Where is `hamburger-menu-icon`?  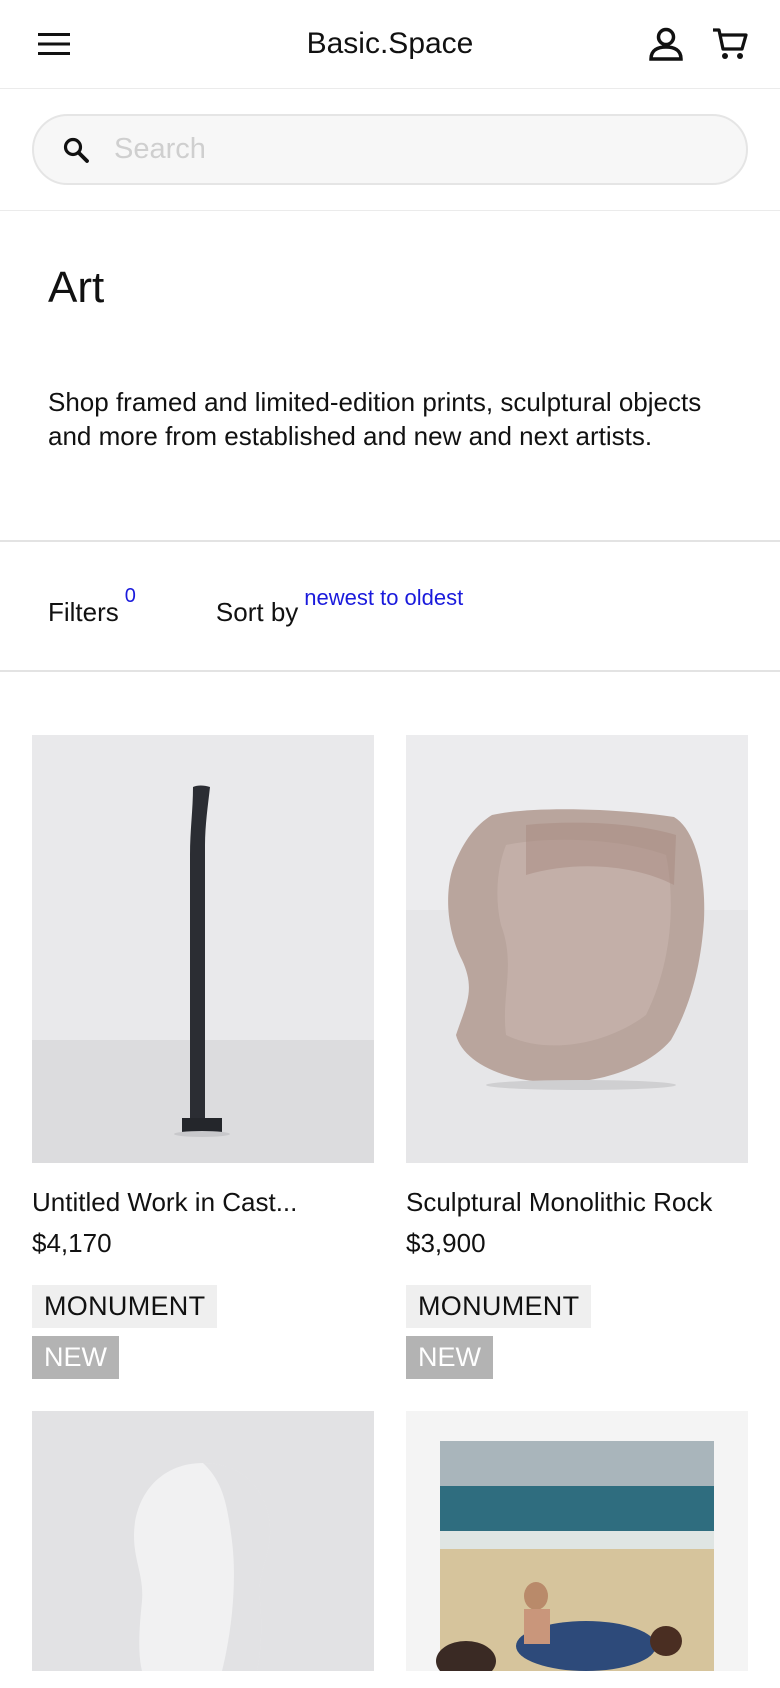
hamburger-menu-icon is located at coordinates (54, 44).